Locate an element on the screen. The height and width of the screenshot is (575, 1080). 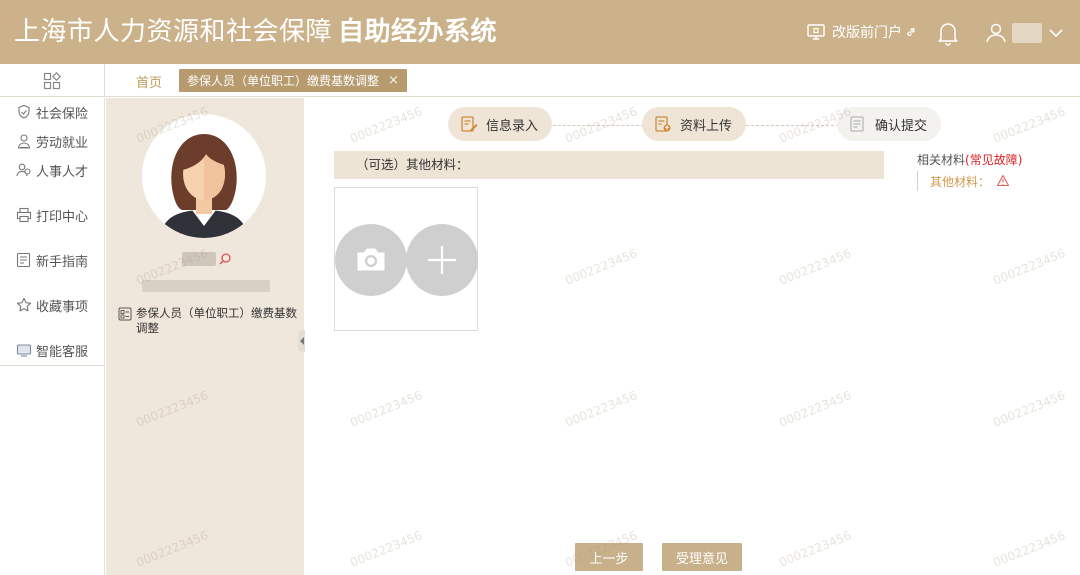
sidebar-item-label: 打印中心 is located at coordinates (62, 217).